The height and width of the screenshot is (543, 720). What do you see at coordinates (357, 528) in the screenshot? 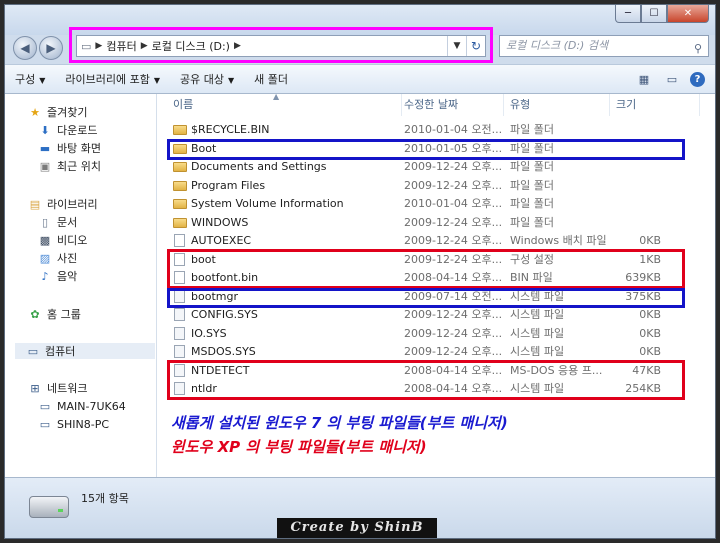
I see `creator-credit: Create by ShinB` at bounding box center [357, 528].